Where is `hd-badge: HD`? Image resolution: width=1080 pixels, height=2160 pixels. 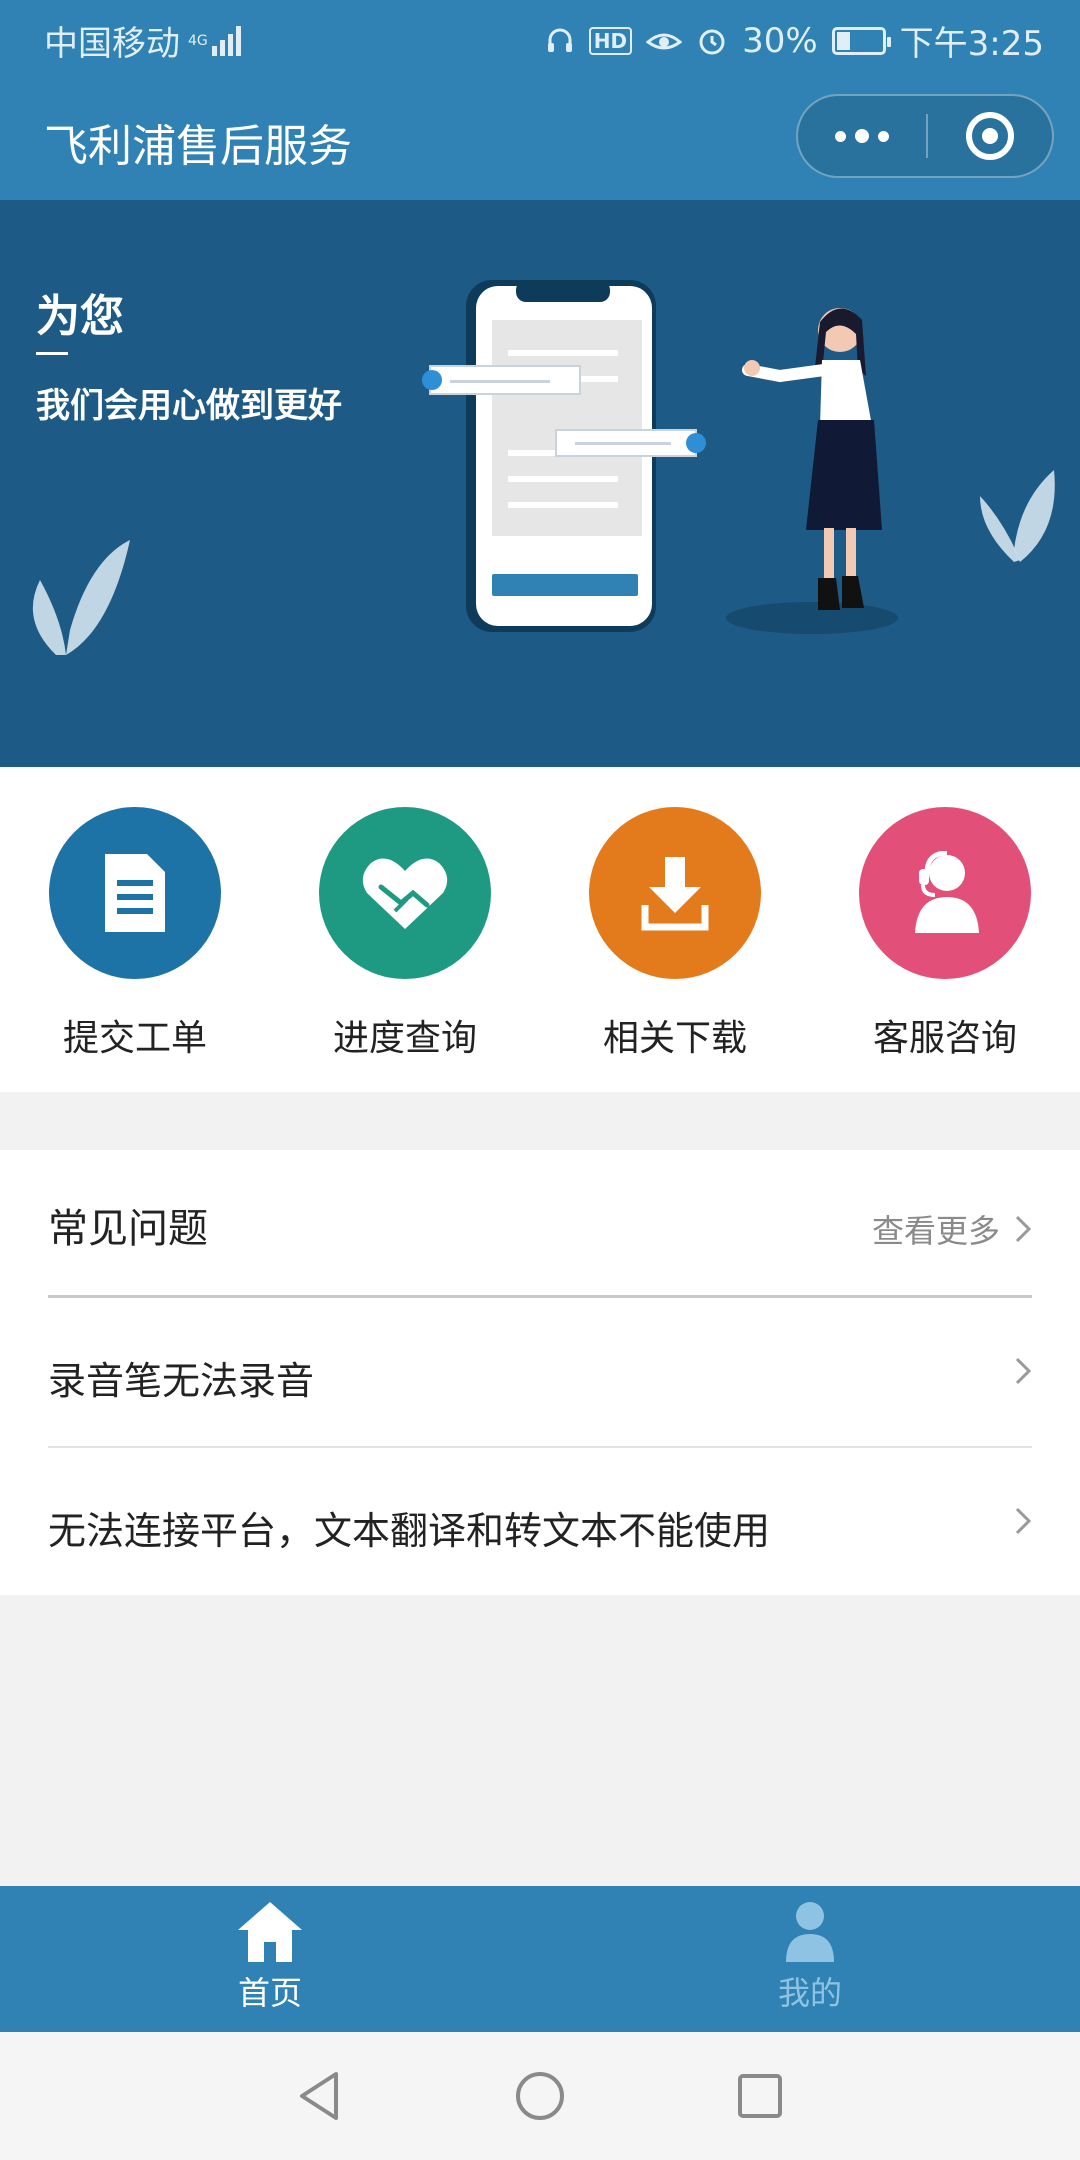
hd-badge: HD is located at coordinates (610, 40).